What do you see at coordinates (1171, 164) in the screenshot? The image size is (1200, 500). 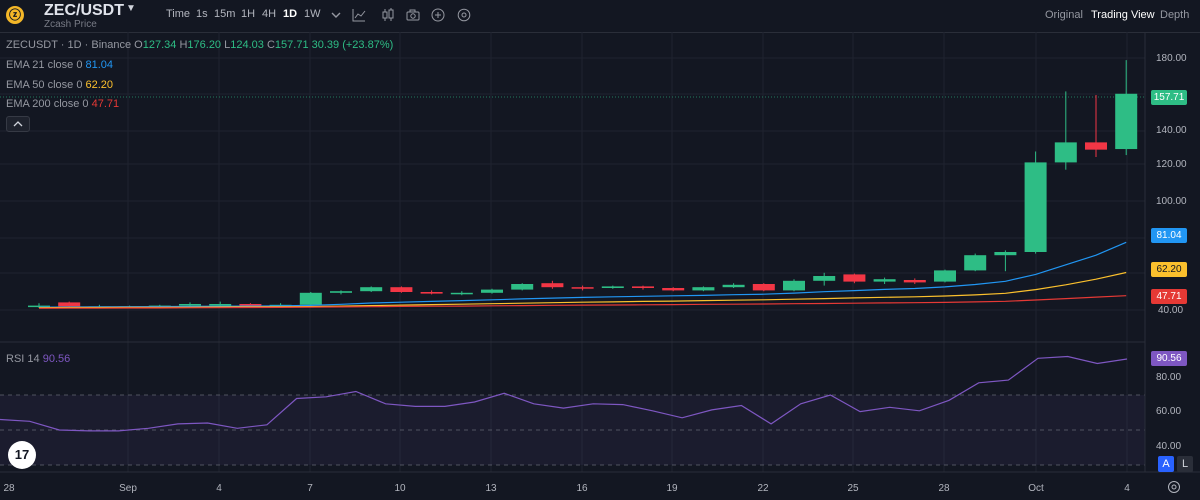 I see `price-axis-label: 120.00` at bounding box center [1171, 164].